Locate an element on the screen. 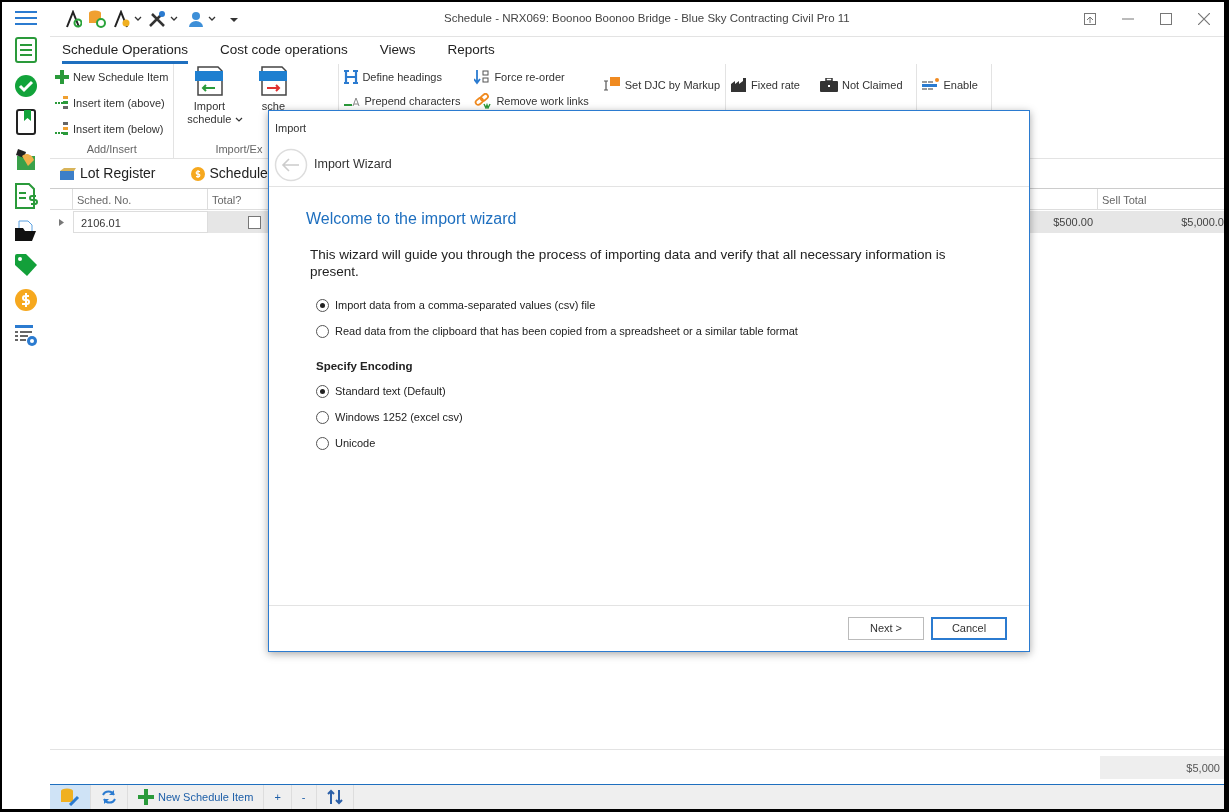  ribbon-button: Define headings is located at coordinates (402, 77).